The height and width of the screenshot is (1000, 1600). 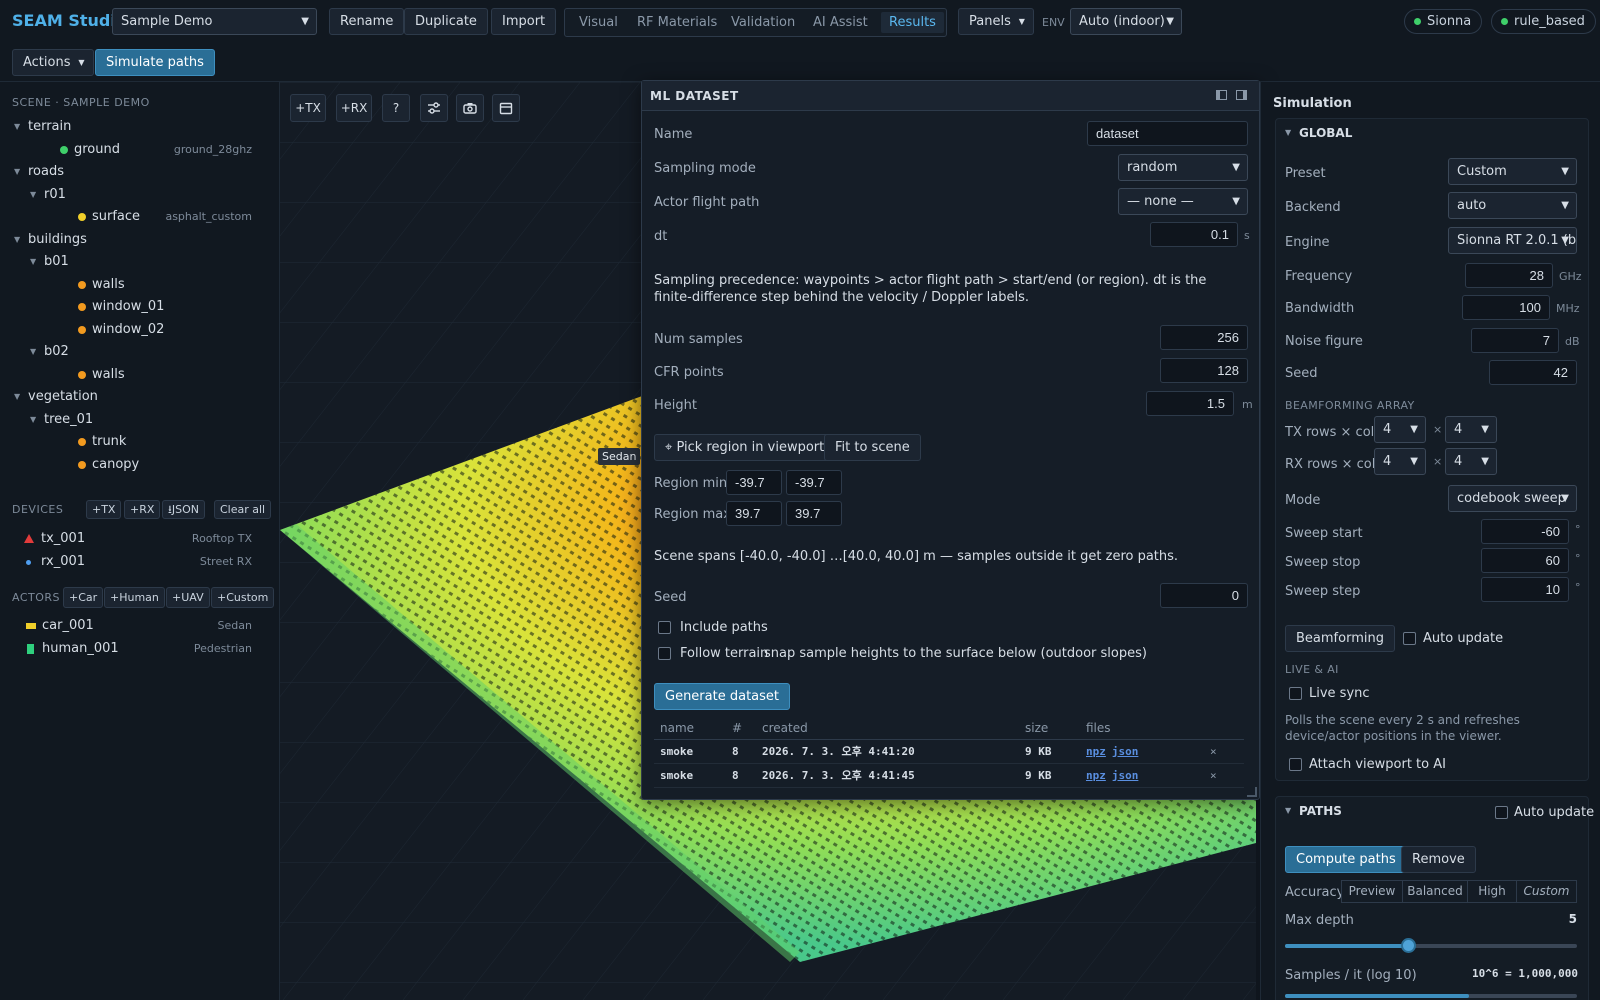 I want to click on noise-figure-input, so click(x=1515, y=340).